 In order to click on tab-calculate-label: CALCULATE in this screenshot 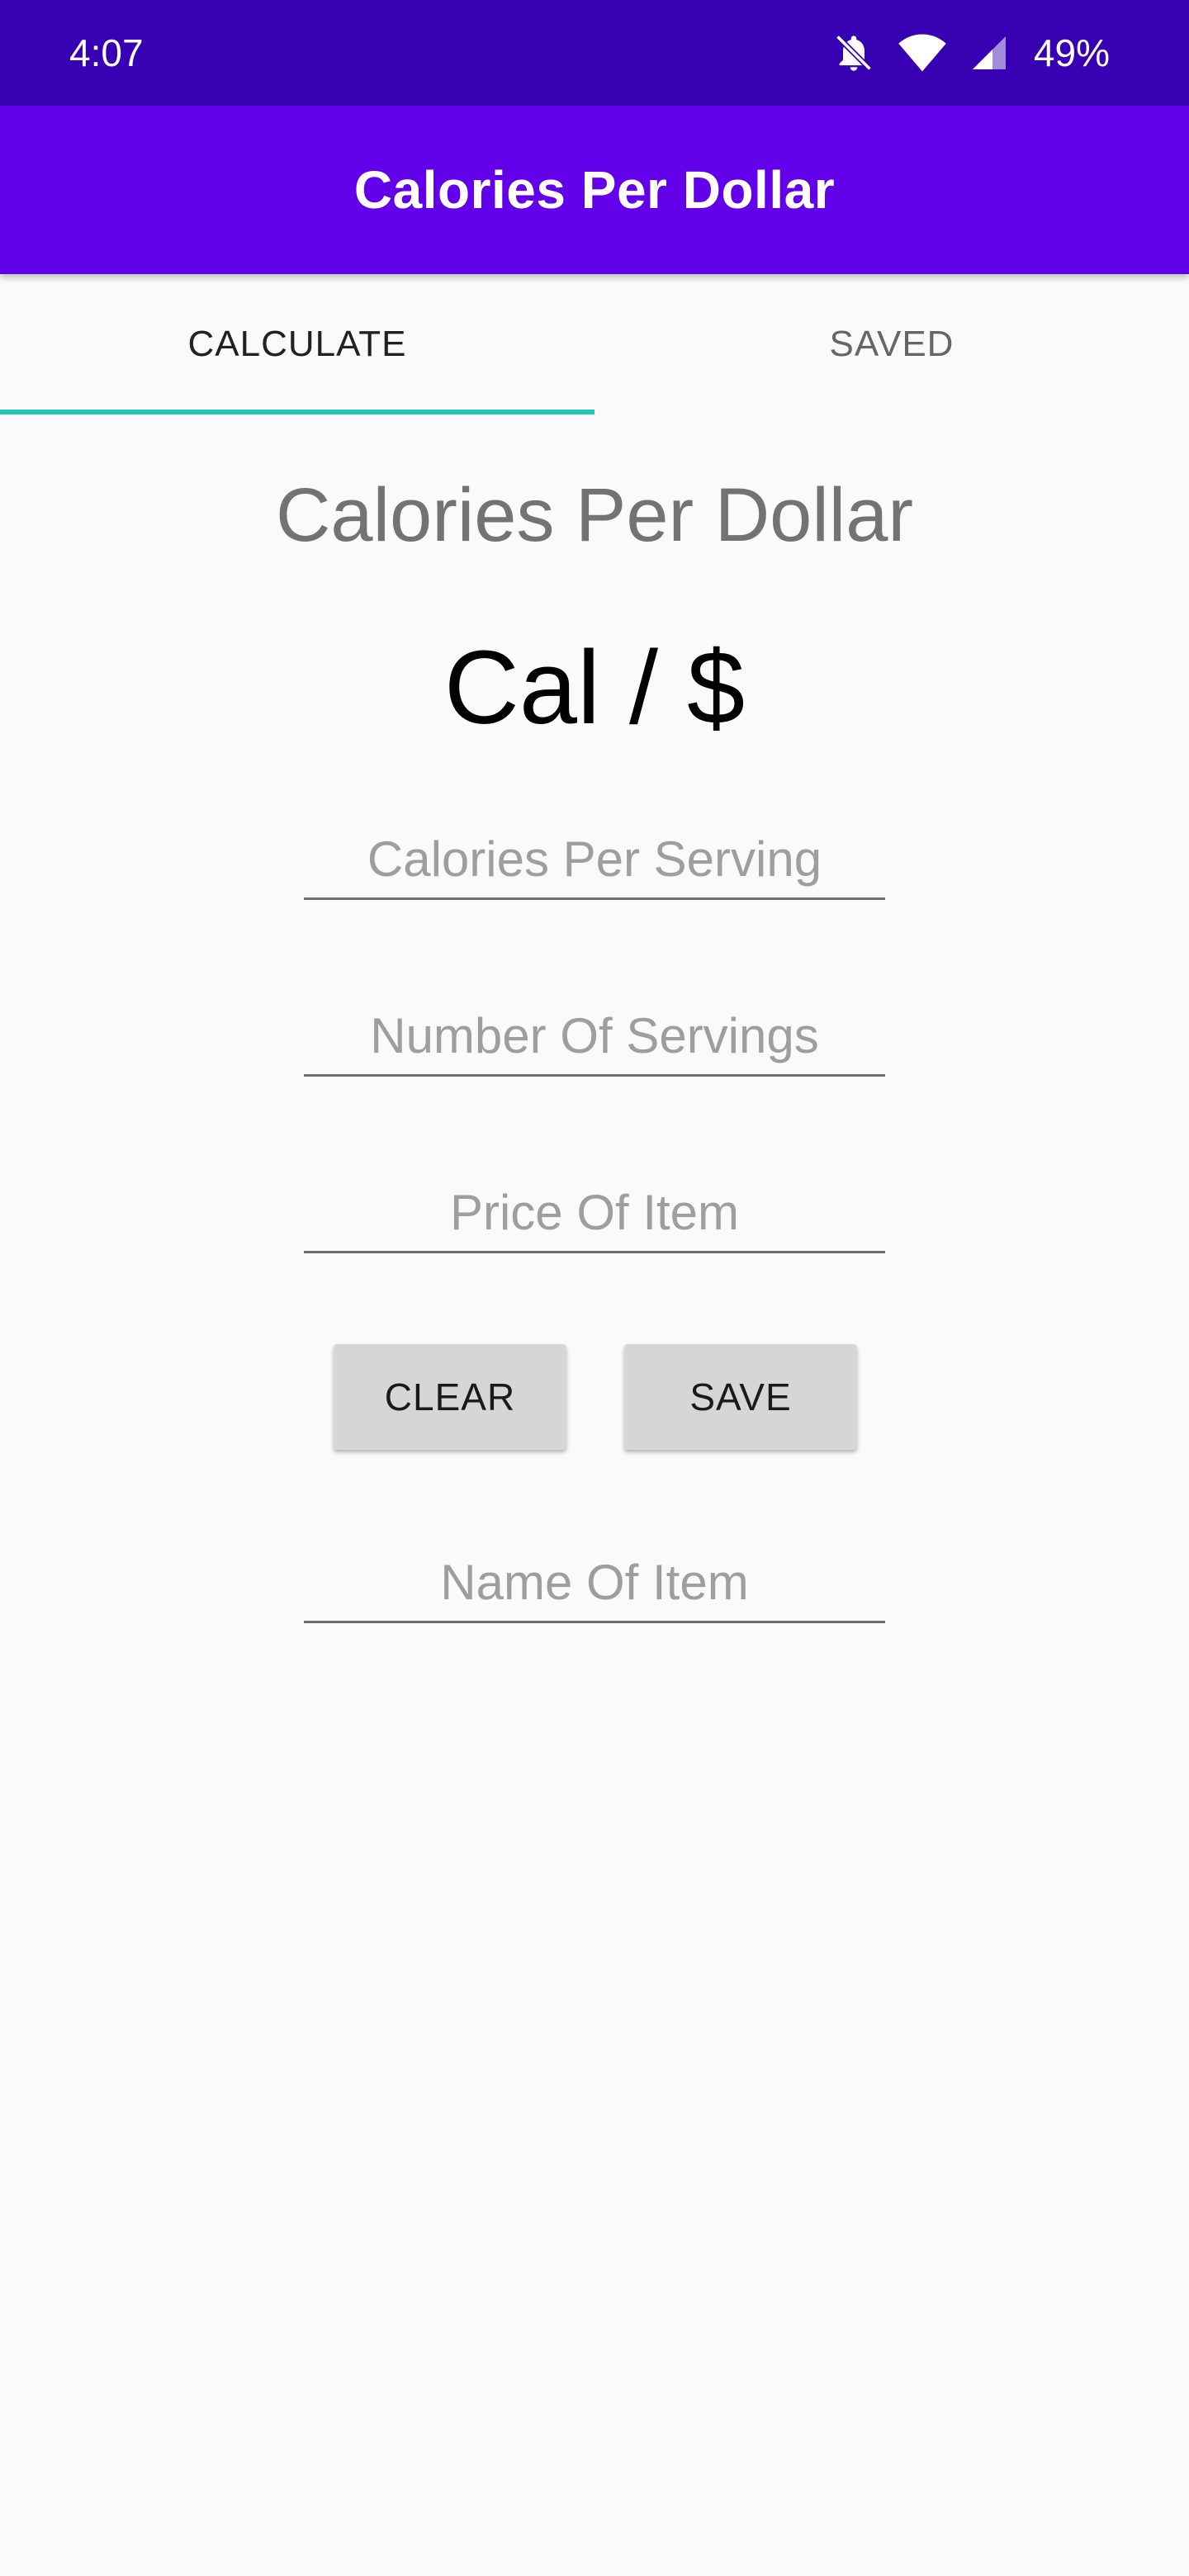, I will do `click(297, 344)`.